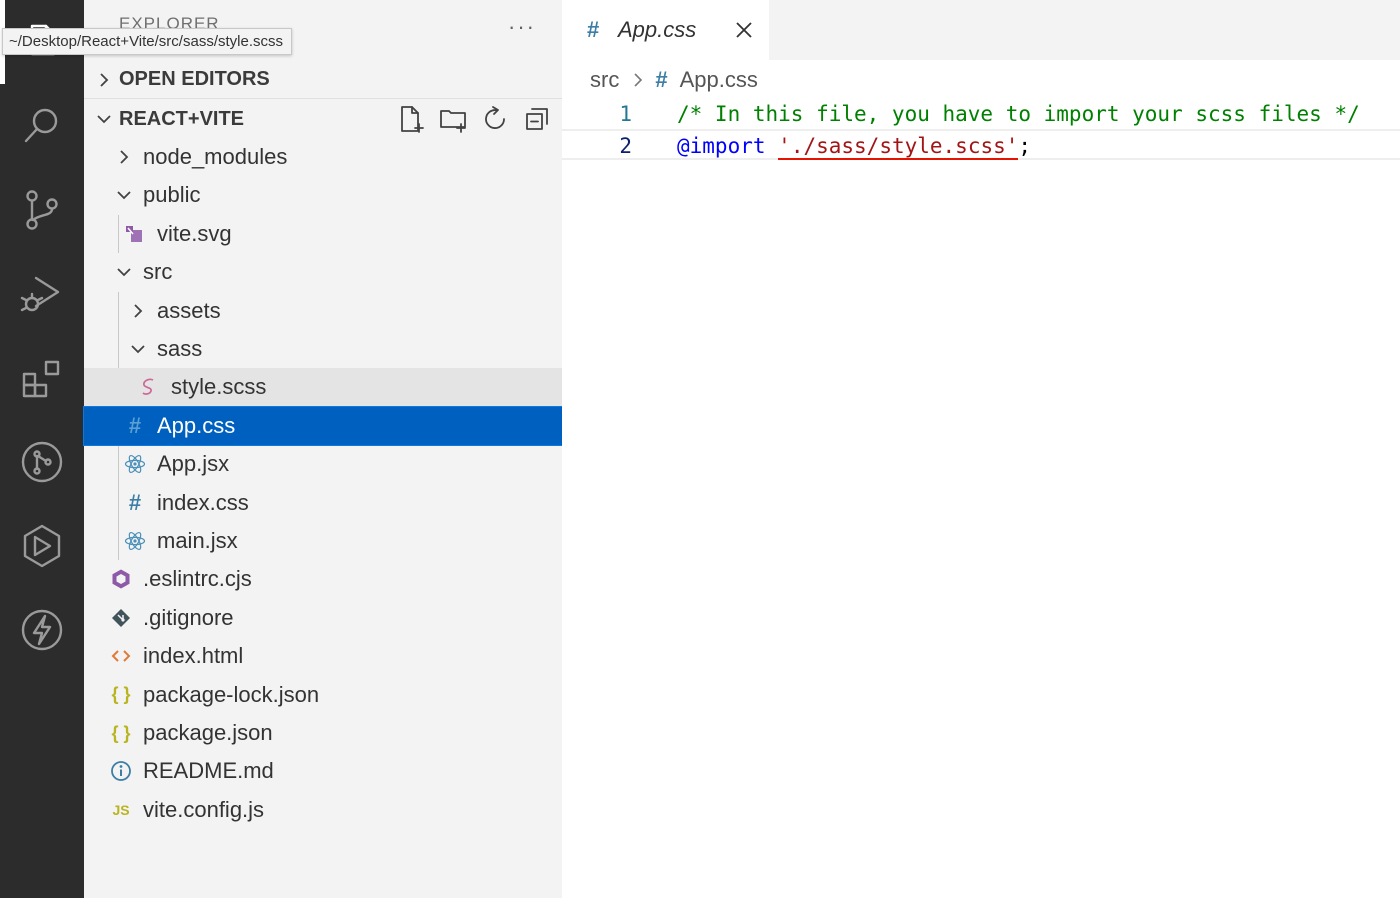 Image resolution: width=1400 pixels, height=898 pixels. I want to click on tree-item-style-scss: style.scss, so click(323, 387).